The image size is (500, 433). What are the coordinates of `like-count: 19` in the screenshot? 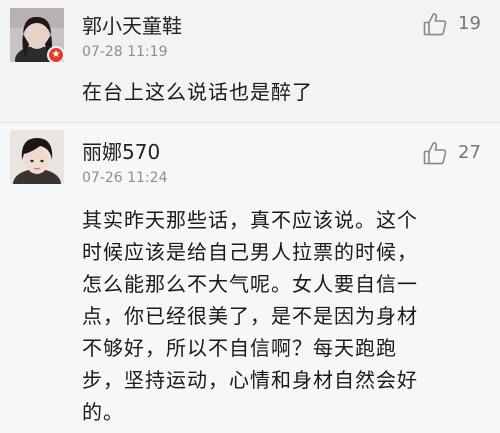 It's located at (469, 23).